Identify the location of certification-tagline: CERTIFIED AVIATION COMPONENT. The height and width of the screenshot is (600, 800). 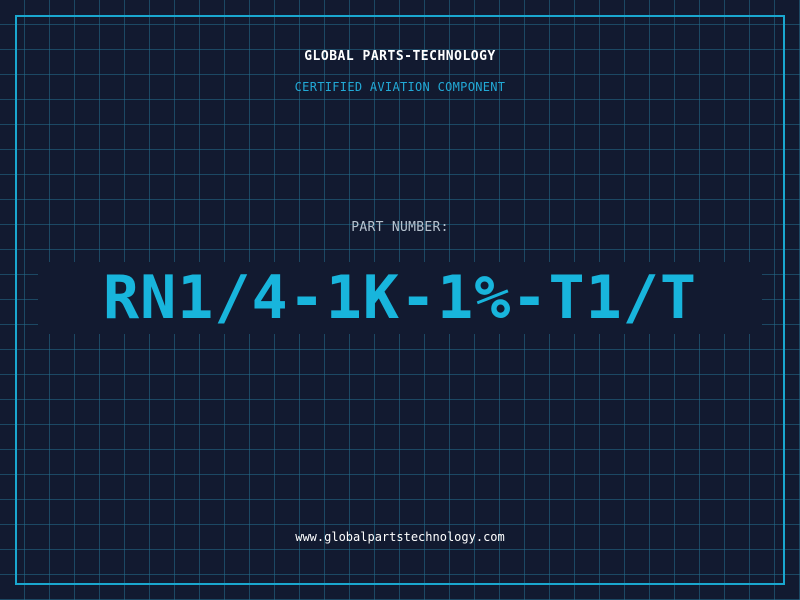
(400, 87).